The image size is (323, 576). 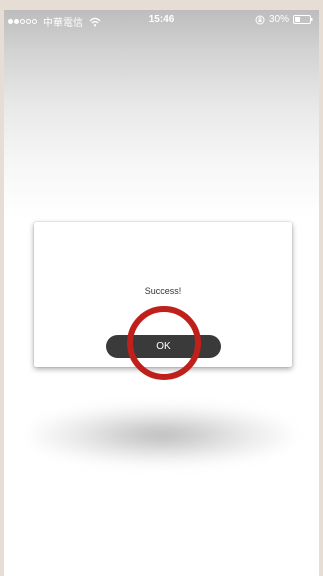 What do you see at coordinates (164, 343) in the screenshot?
I see `highlight-circle-annotation` at bounding box center [164, 343].